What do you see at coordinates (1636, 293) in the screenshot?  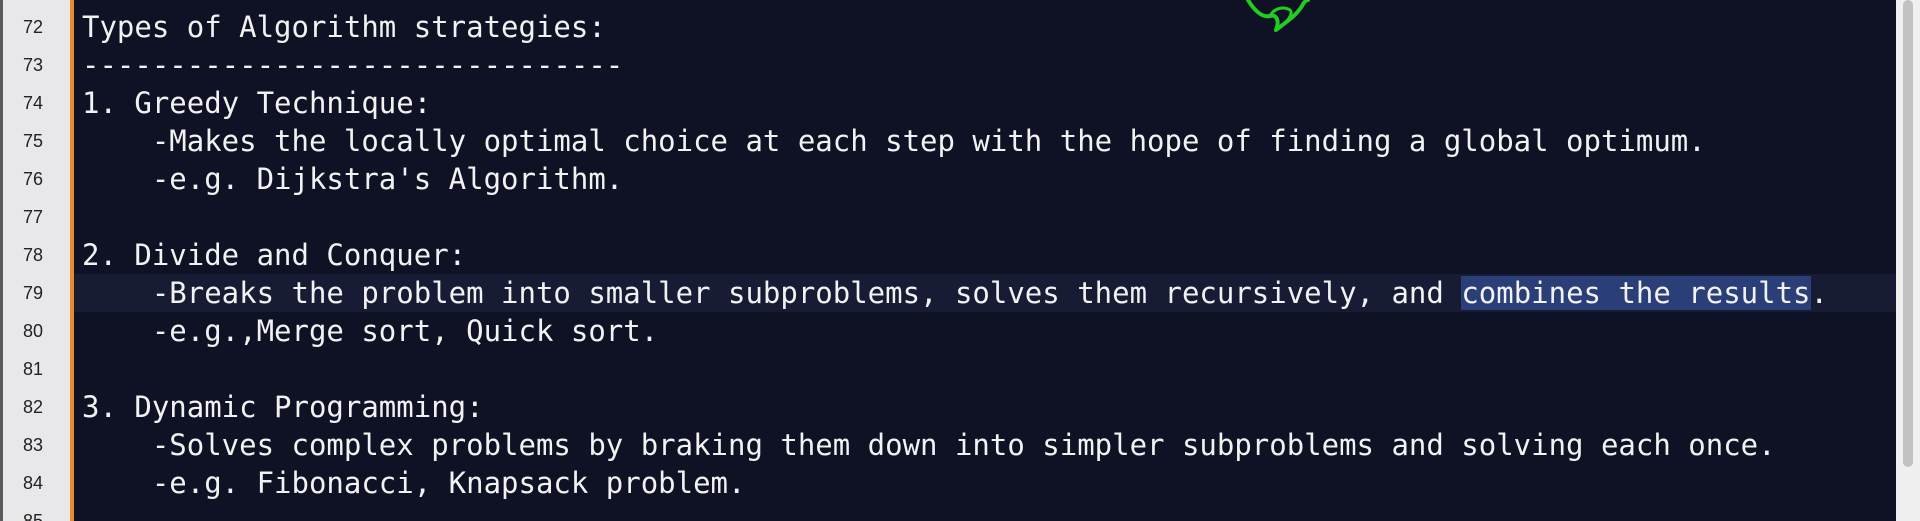 I see `selected-text: combines the results` at bounding box center [1636, 293].